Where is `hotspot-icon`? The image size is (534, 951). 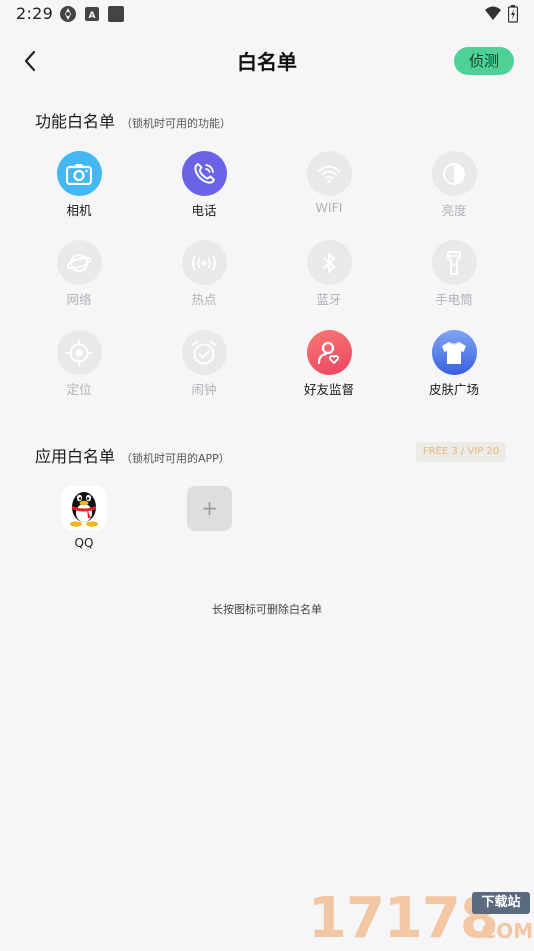 hotspot-icon is located at coordinates (204, 262).